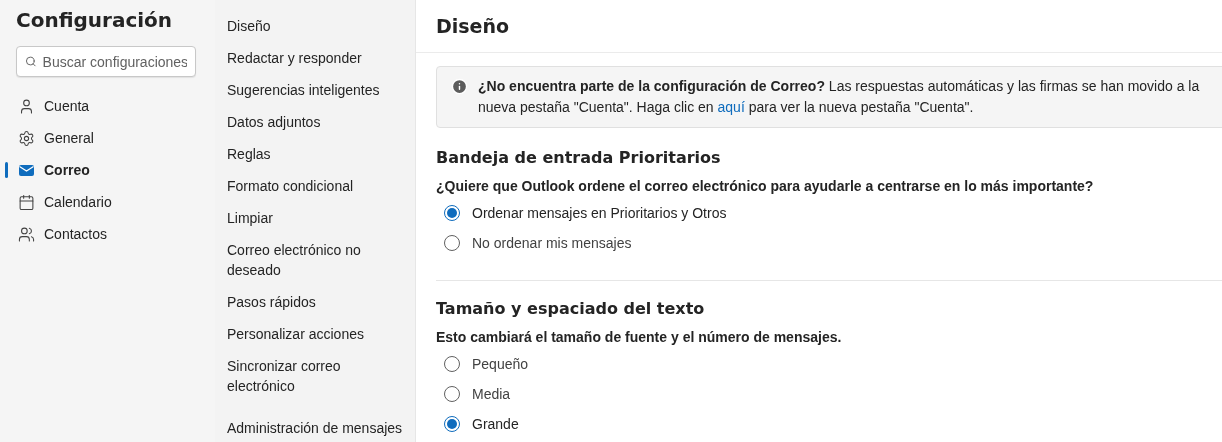  What do you see at coordinates (315, 26) in the screenshot?
I see `subnav-item: Diseño` at bounding box center [315, 26].